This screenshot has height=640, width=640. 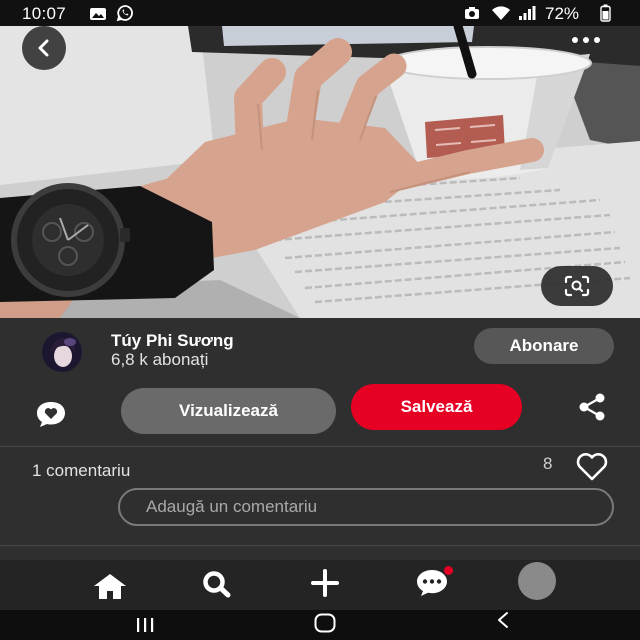 I want to click on profile-avatar, so click(x=537, y=581).